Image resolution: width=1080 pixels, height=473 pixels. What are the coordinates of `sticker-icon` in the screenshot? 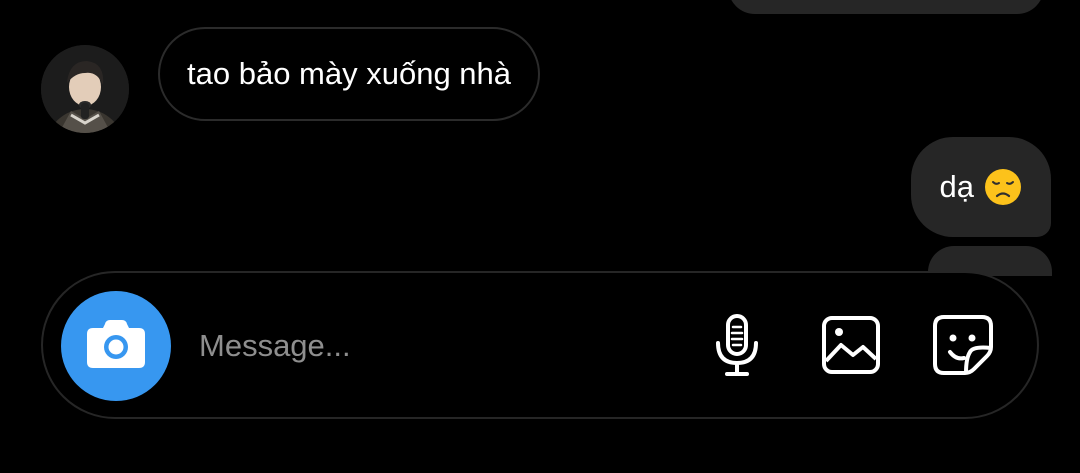 It's located at (963, 347).